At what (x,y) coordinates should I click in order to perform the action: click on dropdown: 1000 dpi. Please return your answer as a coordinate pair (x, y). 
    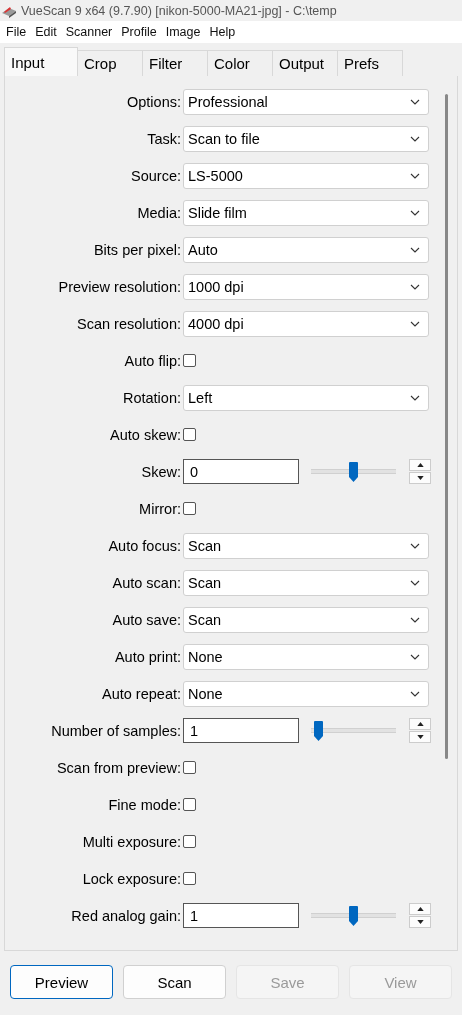
    Looking at the image, I should click on (306, 286).